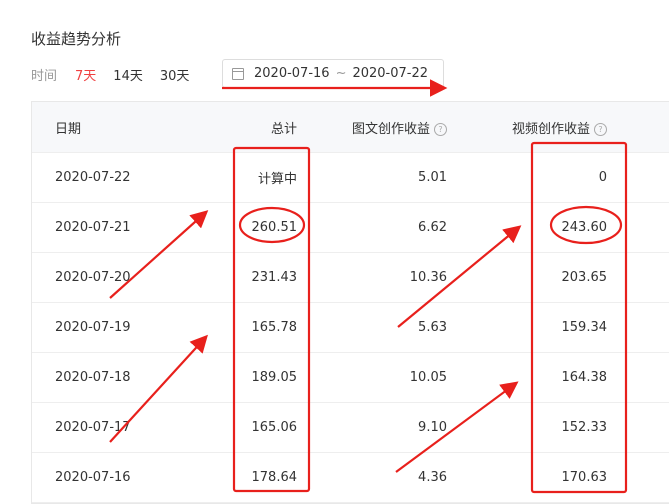 This screenshot has height=504, width=669. I want to click on cell-total: 260.51, so click(274, 227).